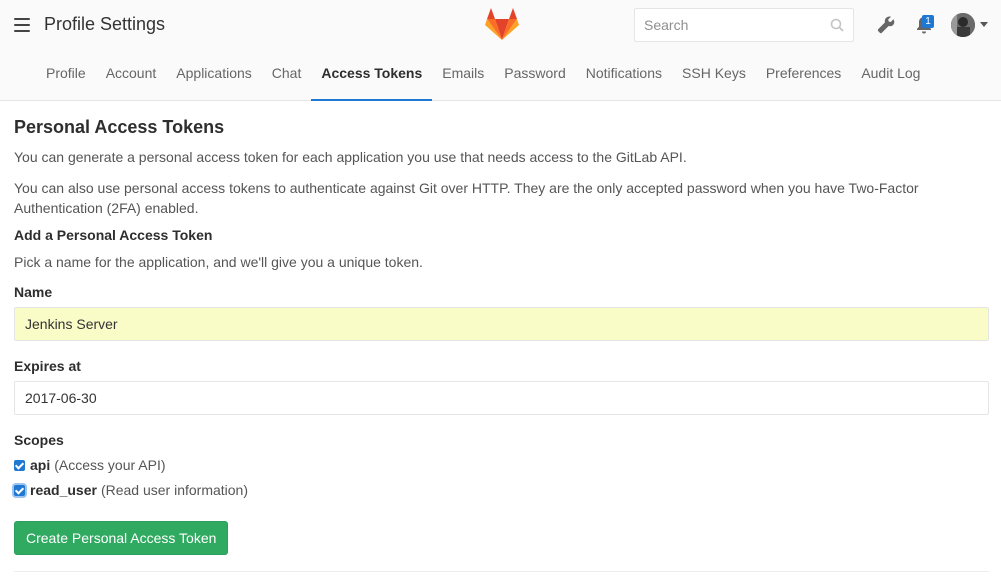 The width and height of the screenshot is (1001, 583). Describe the element at coordinates (105, 24) in the screenshot. I see `page-title: Profile Settings` at that location.